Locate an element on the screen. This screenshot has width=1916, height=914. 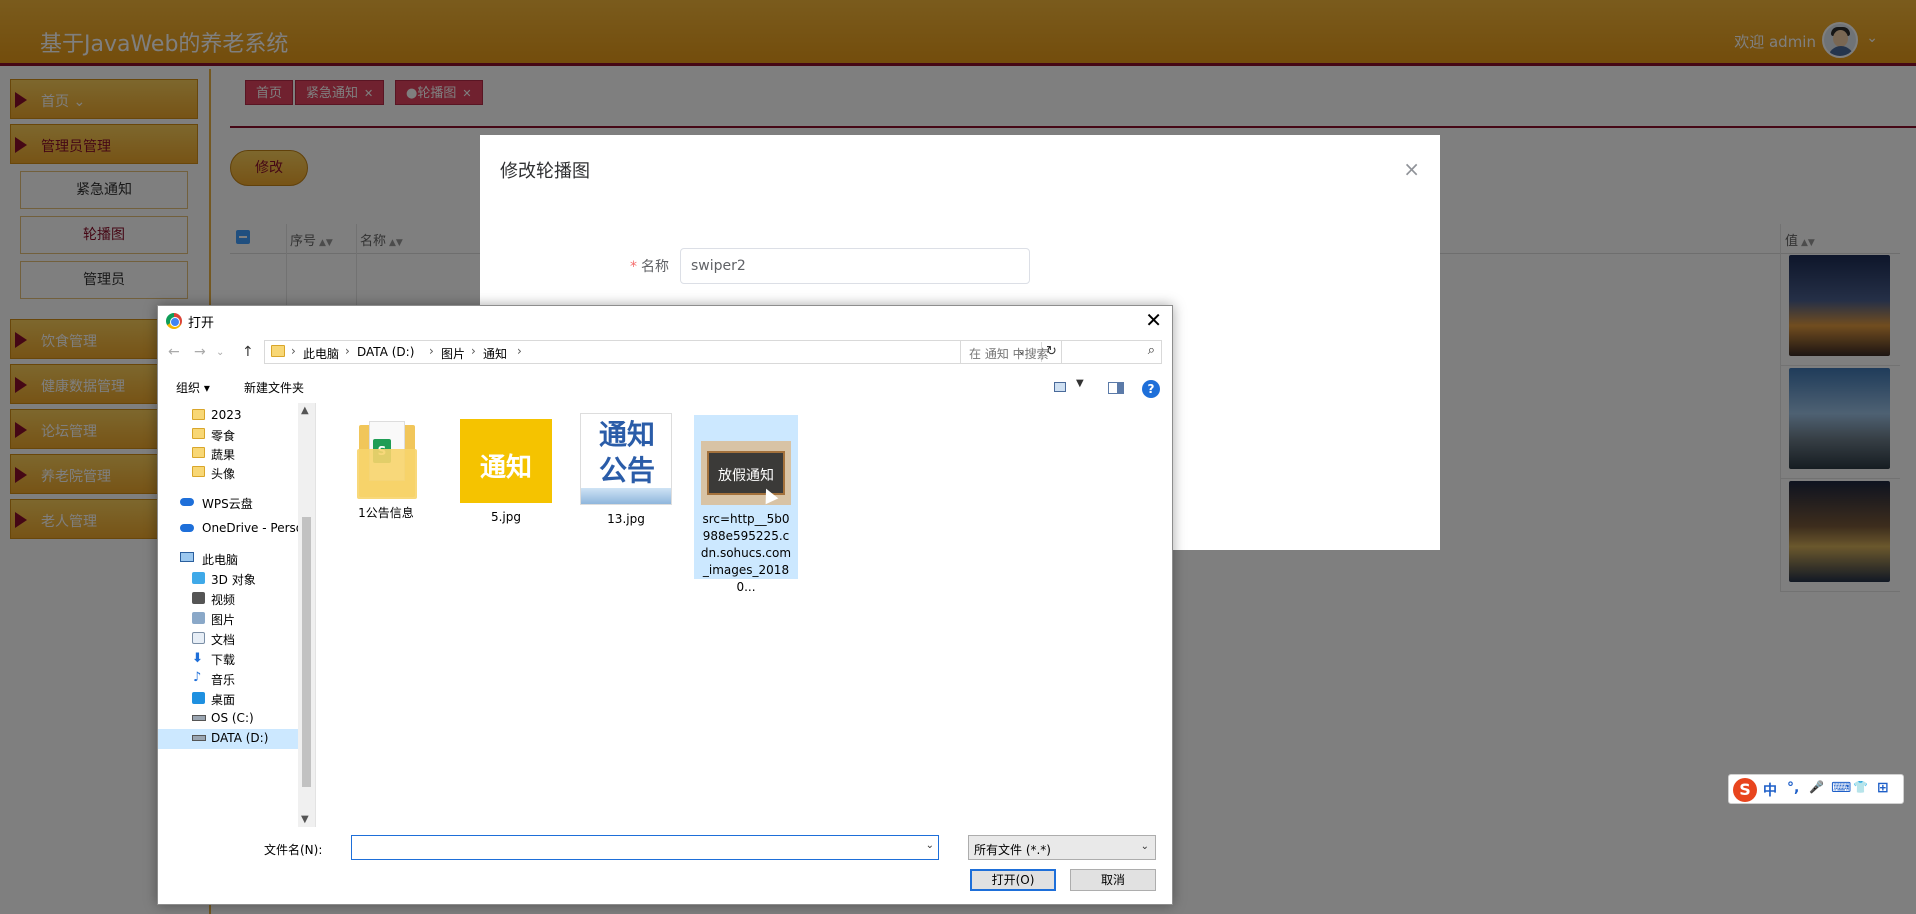
navigation-scrollbar: ▲ ▼ is located at coordinates (306, 615).